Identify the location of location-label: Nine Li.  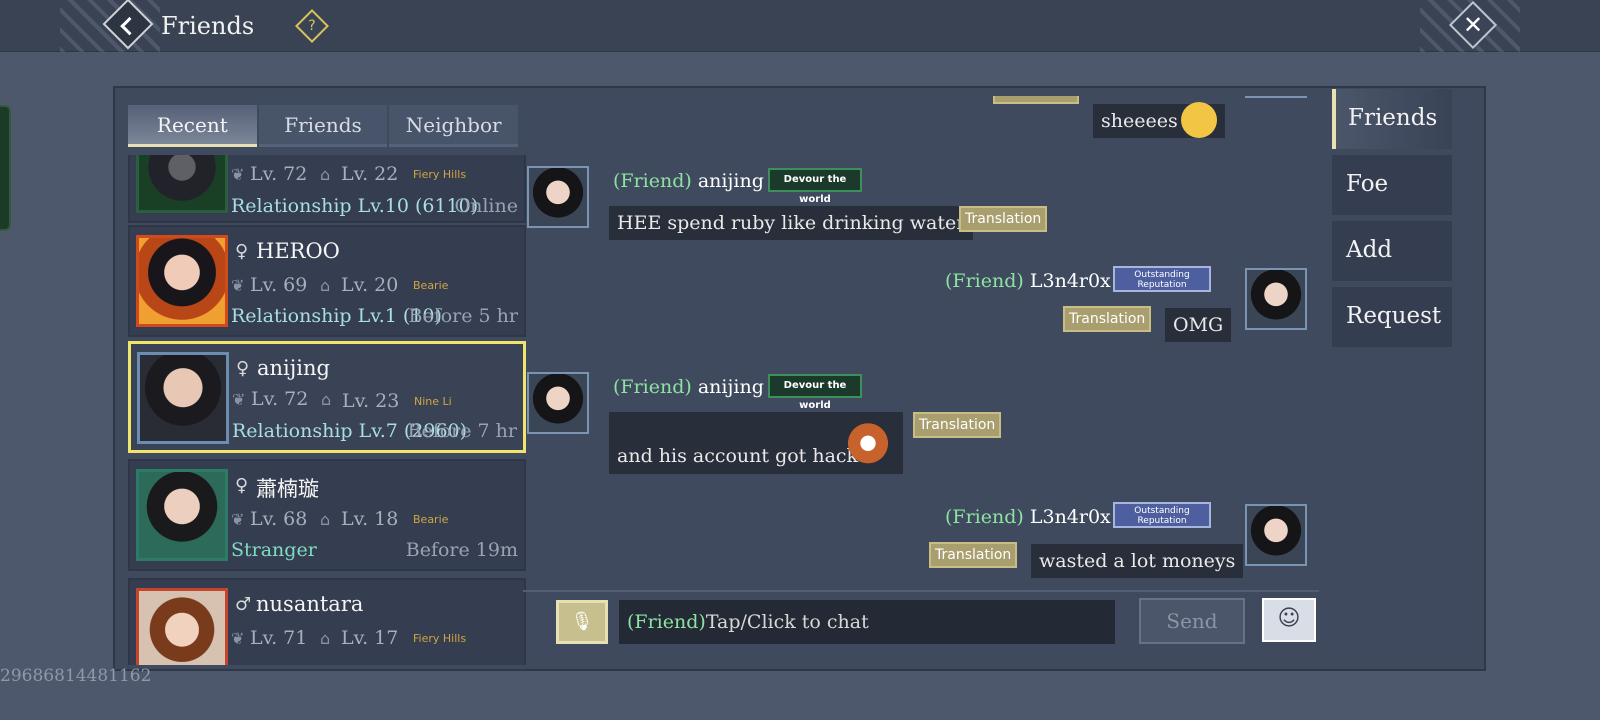
(433, 401).